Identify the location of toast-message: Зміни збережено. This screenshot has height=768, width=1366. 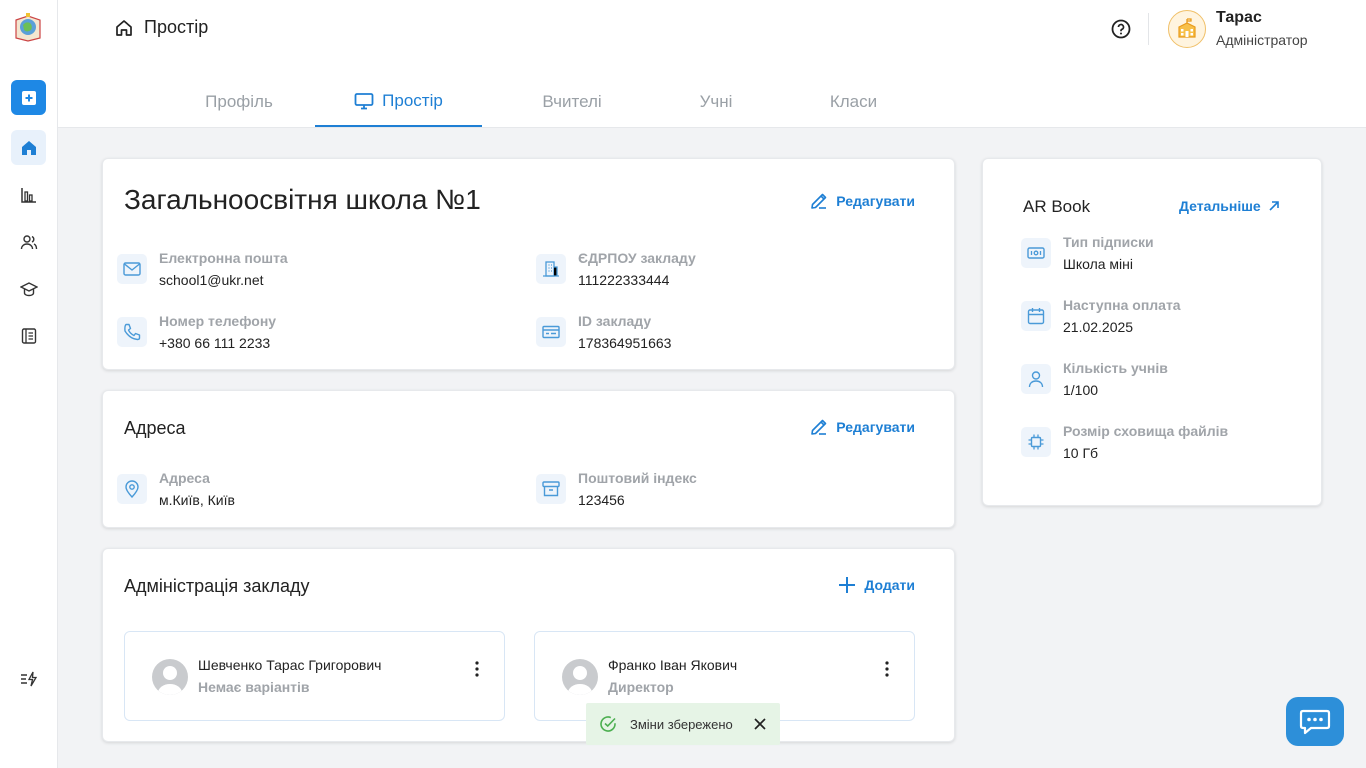
(681, 724).